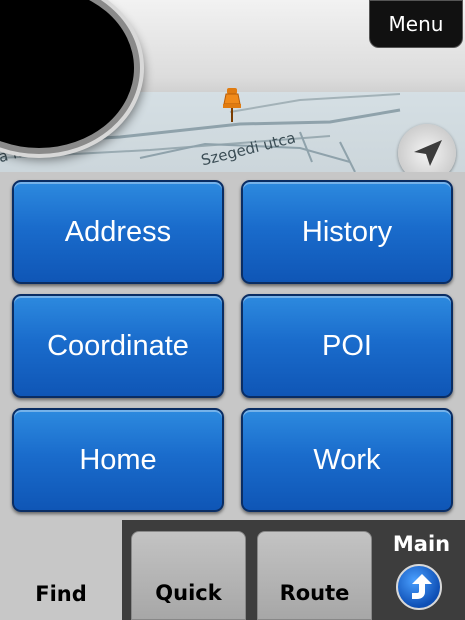 The height and width of the screenshot is (620, 465). What do you see at coordinates (232, 106) in the screenshot?
I see `location-pin-icon` at bounding box center [232, 106].